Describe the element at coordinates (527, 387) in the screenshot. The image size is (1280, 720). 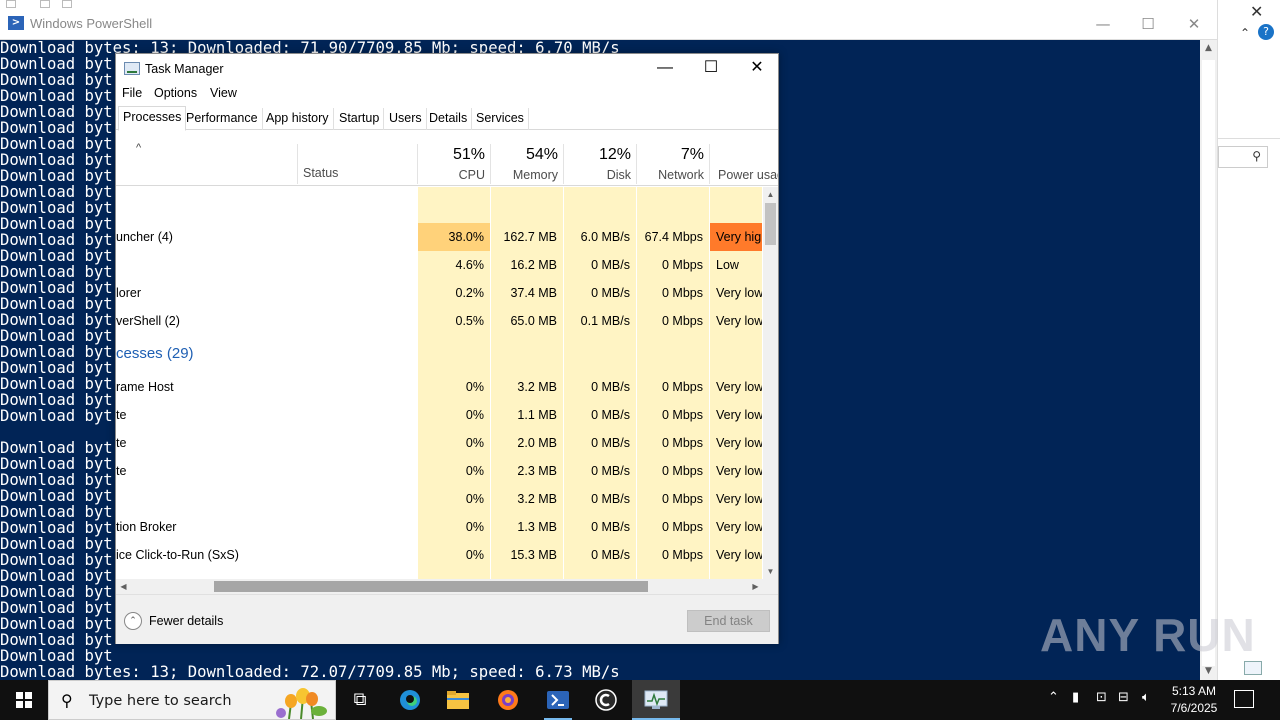
I see `cell-memory: 3.2 MB` at that location.